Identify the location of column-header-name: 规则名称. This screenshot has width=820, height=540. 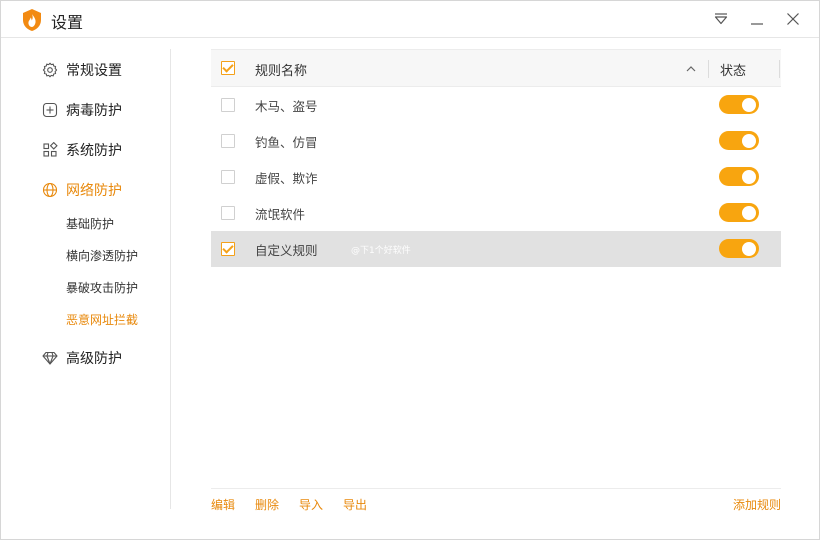
(281, 71).